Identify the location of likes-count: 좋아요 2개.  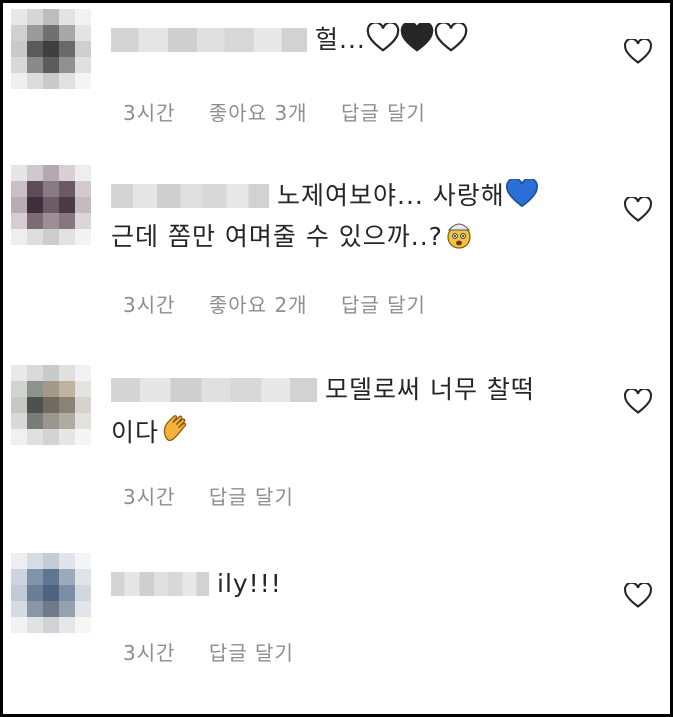
(258, 305).